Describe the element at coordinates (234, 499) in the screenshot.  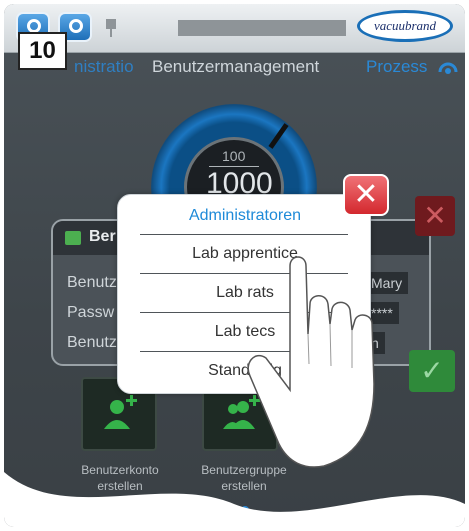
I see `torn-edge-decoration` at that location.